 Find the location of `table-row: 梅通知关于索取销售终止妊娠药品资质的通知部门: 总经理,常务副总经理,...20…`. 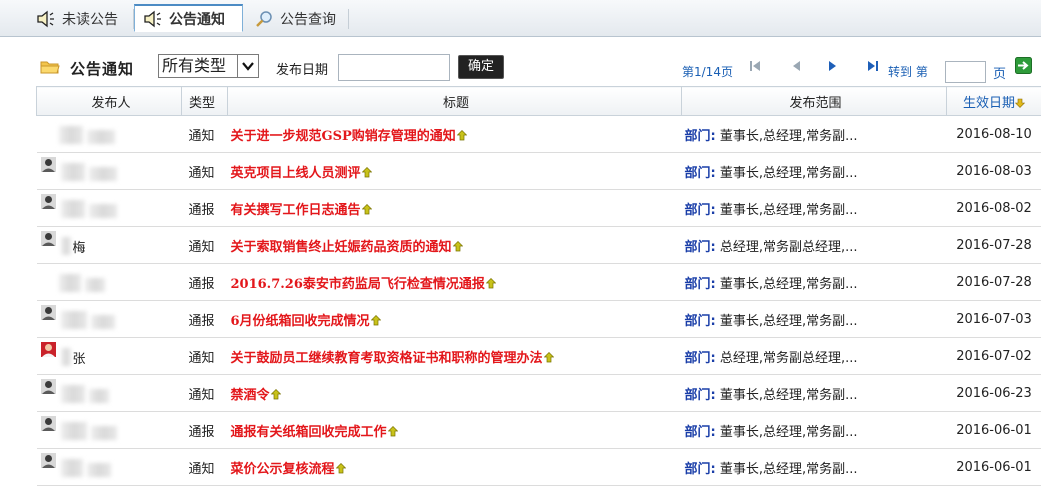

table-row: 梅通知关于索取销售终止妊娠药品资质的通知部门: 总经理,常务副总经理,...20… is located at coordinates (539, 245).